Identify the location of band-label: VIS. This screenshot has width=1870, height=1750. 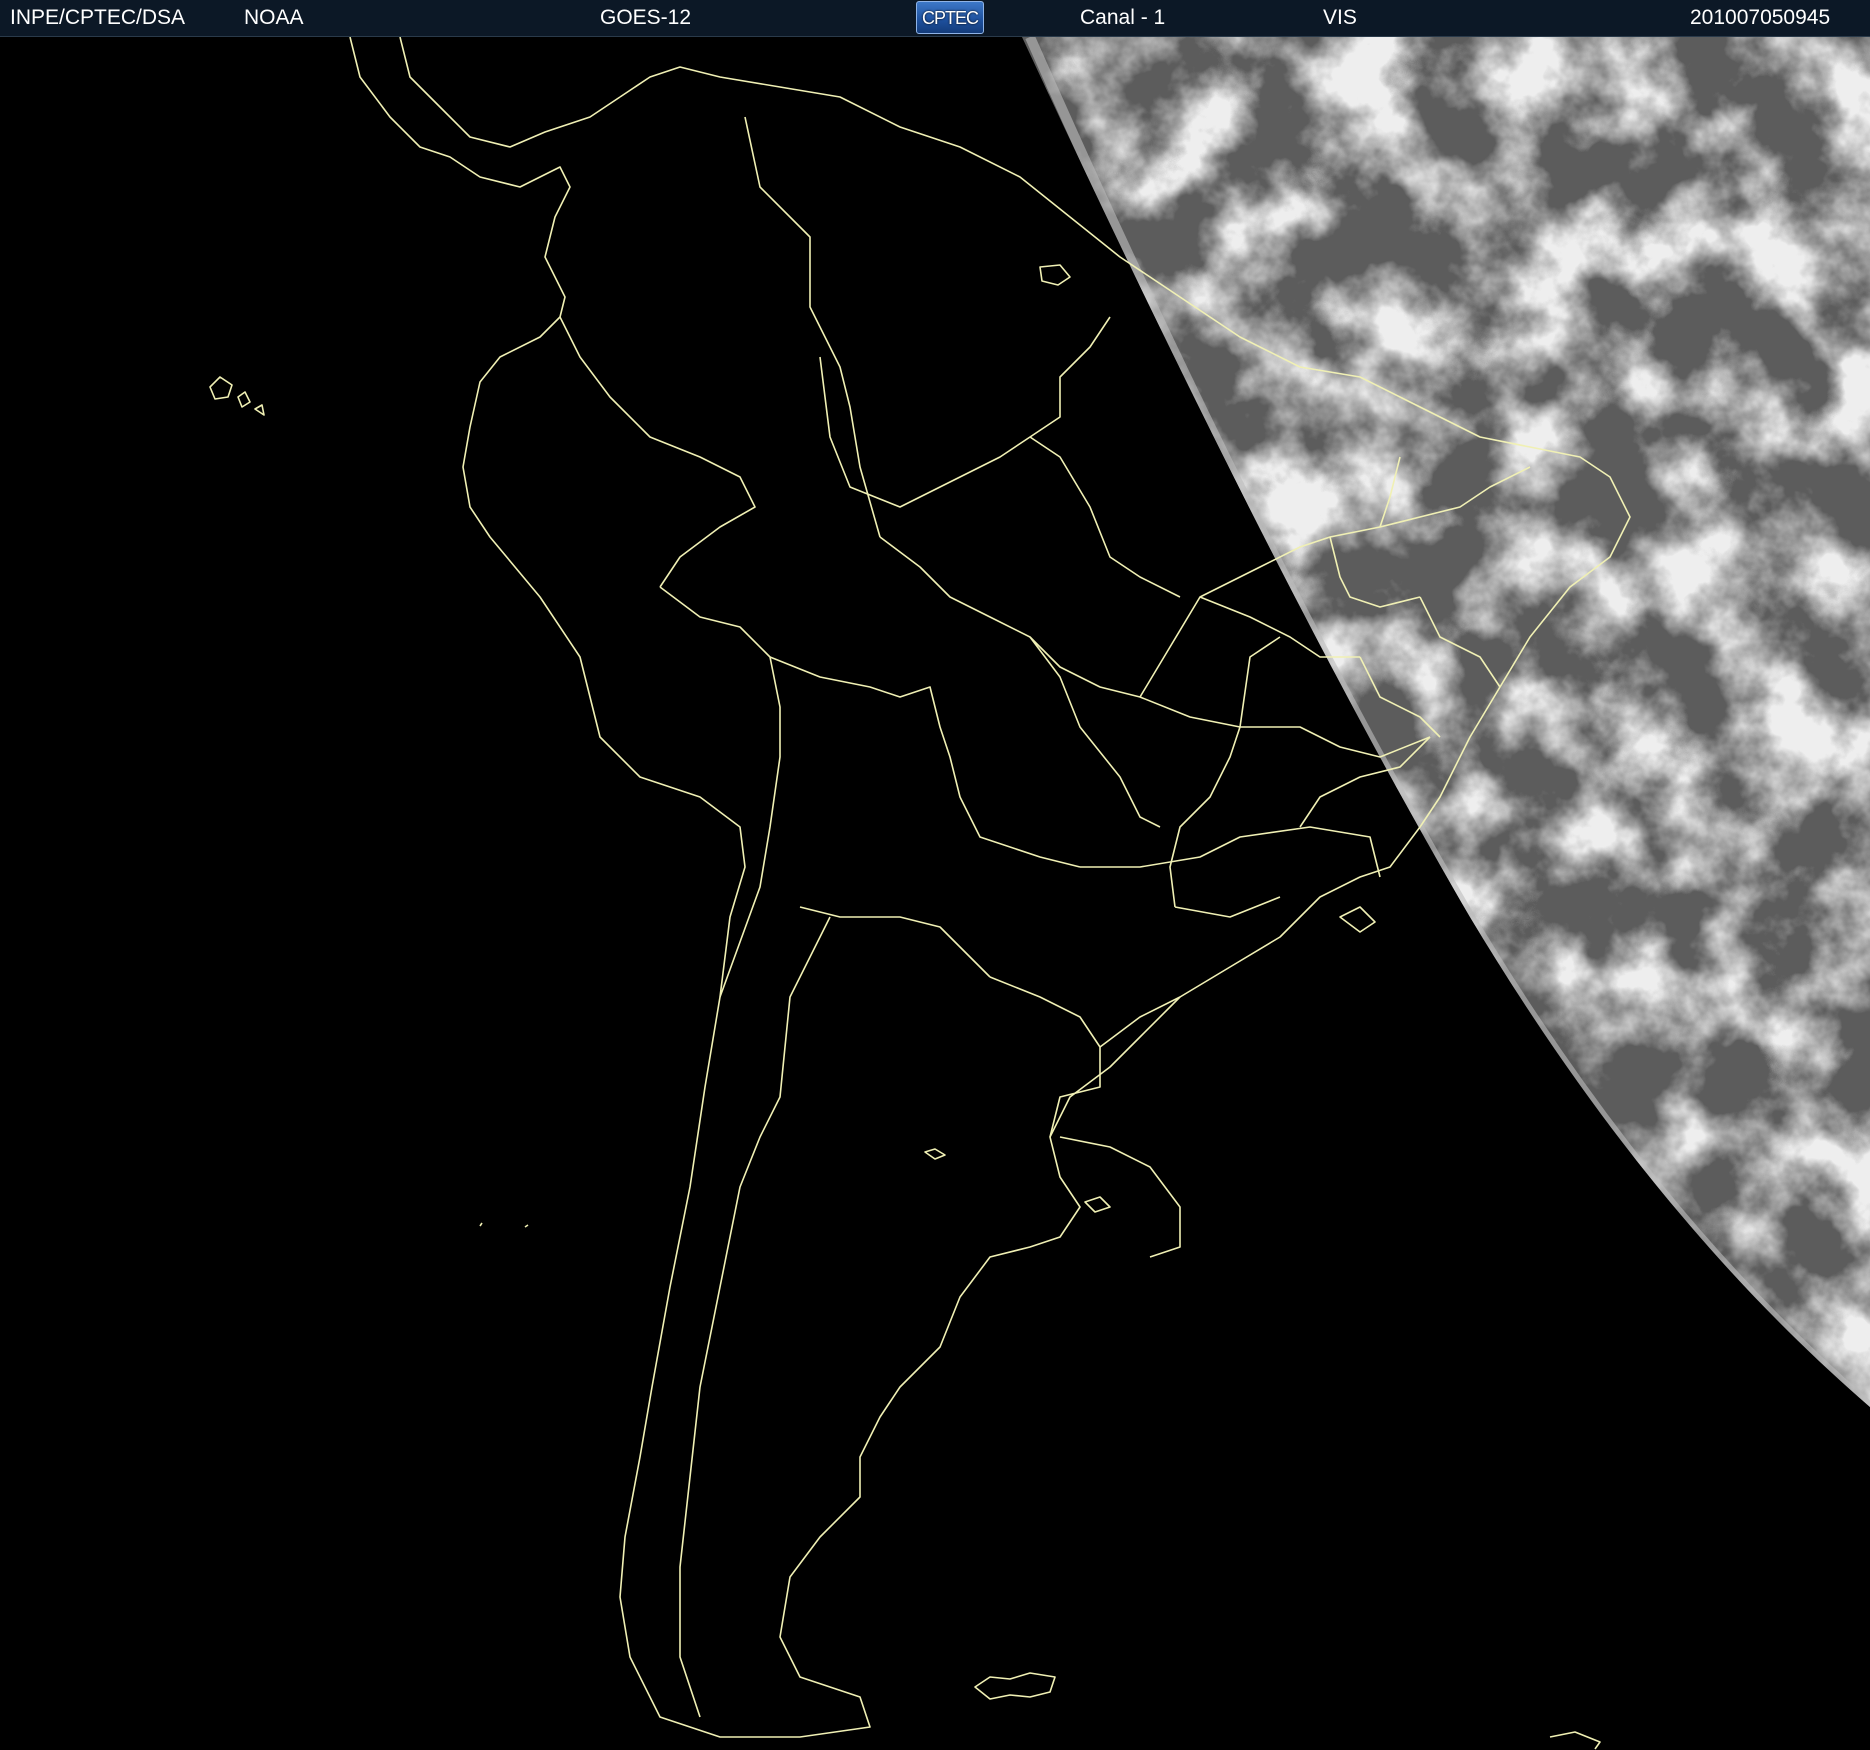
(1340, 17).